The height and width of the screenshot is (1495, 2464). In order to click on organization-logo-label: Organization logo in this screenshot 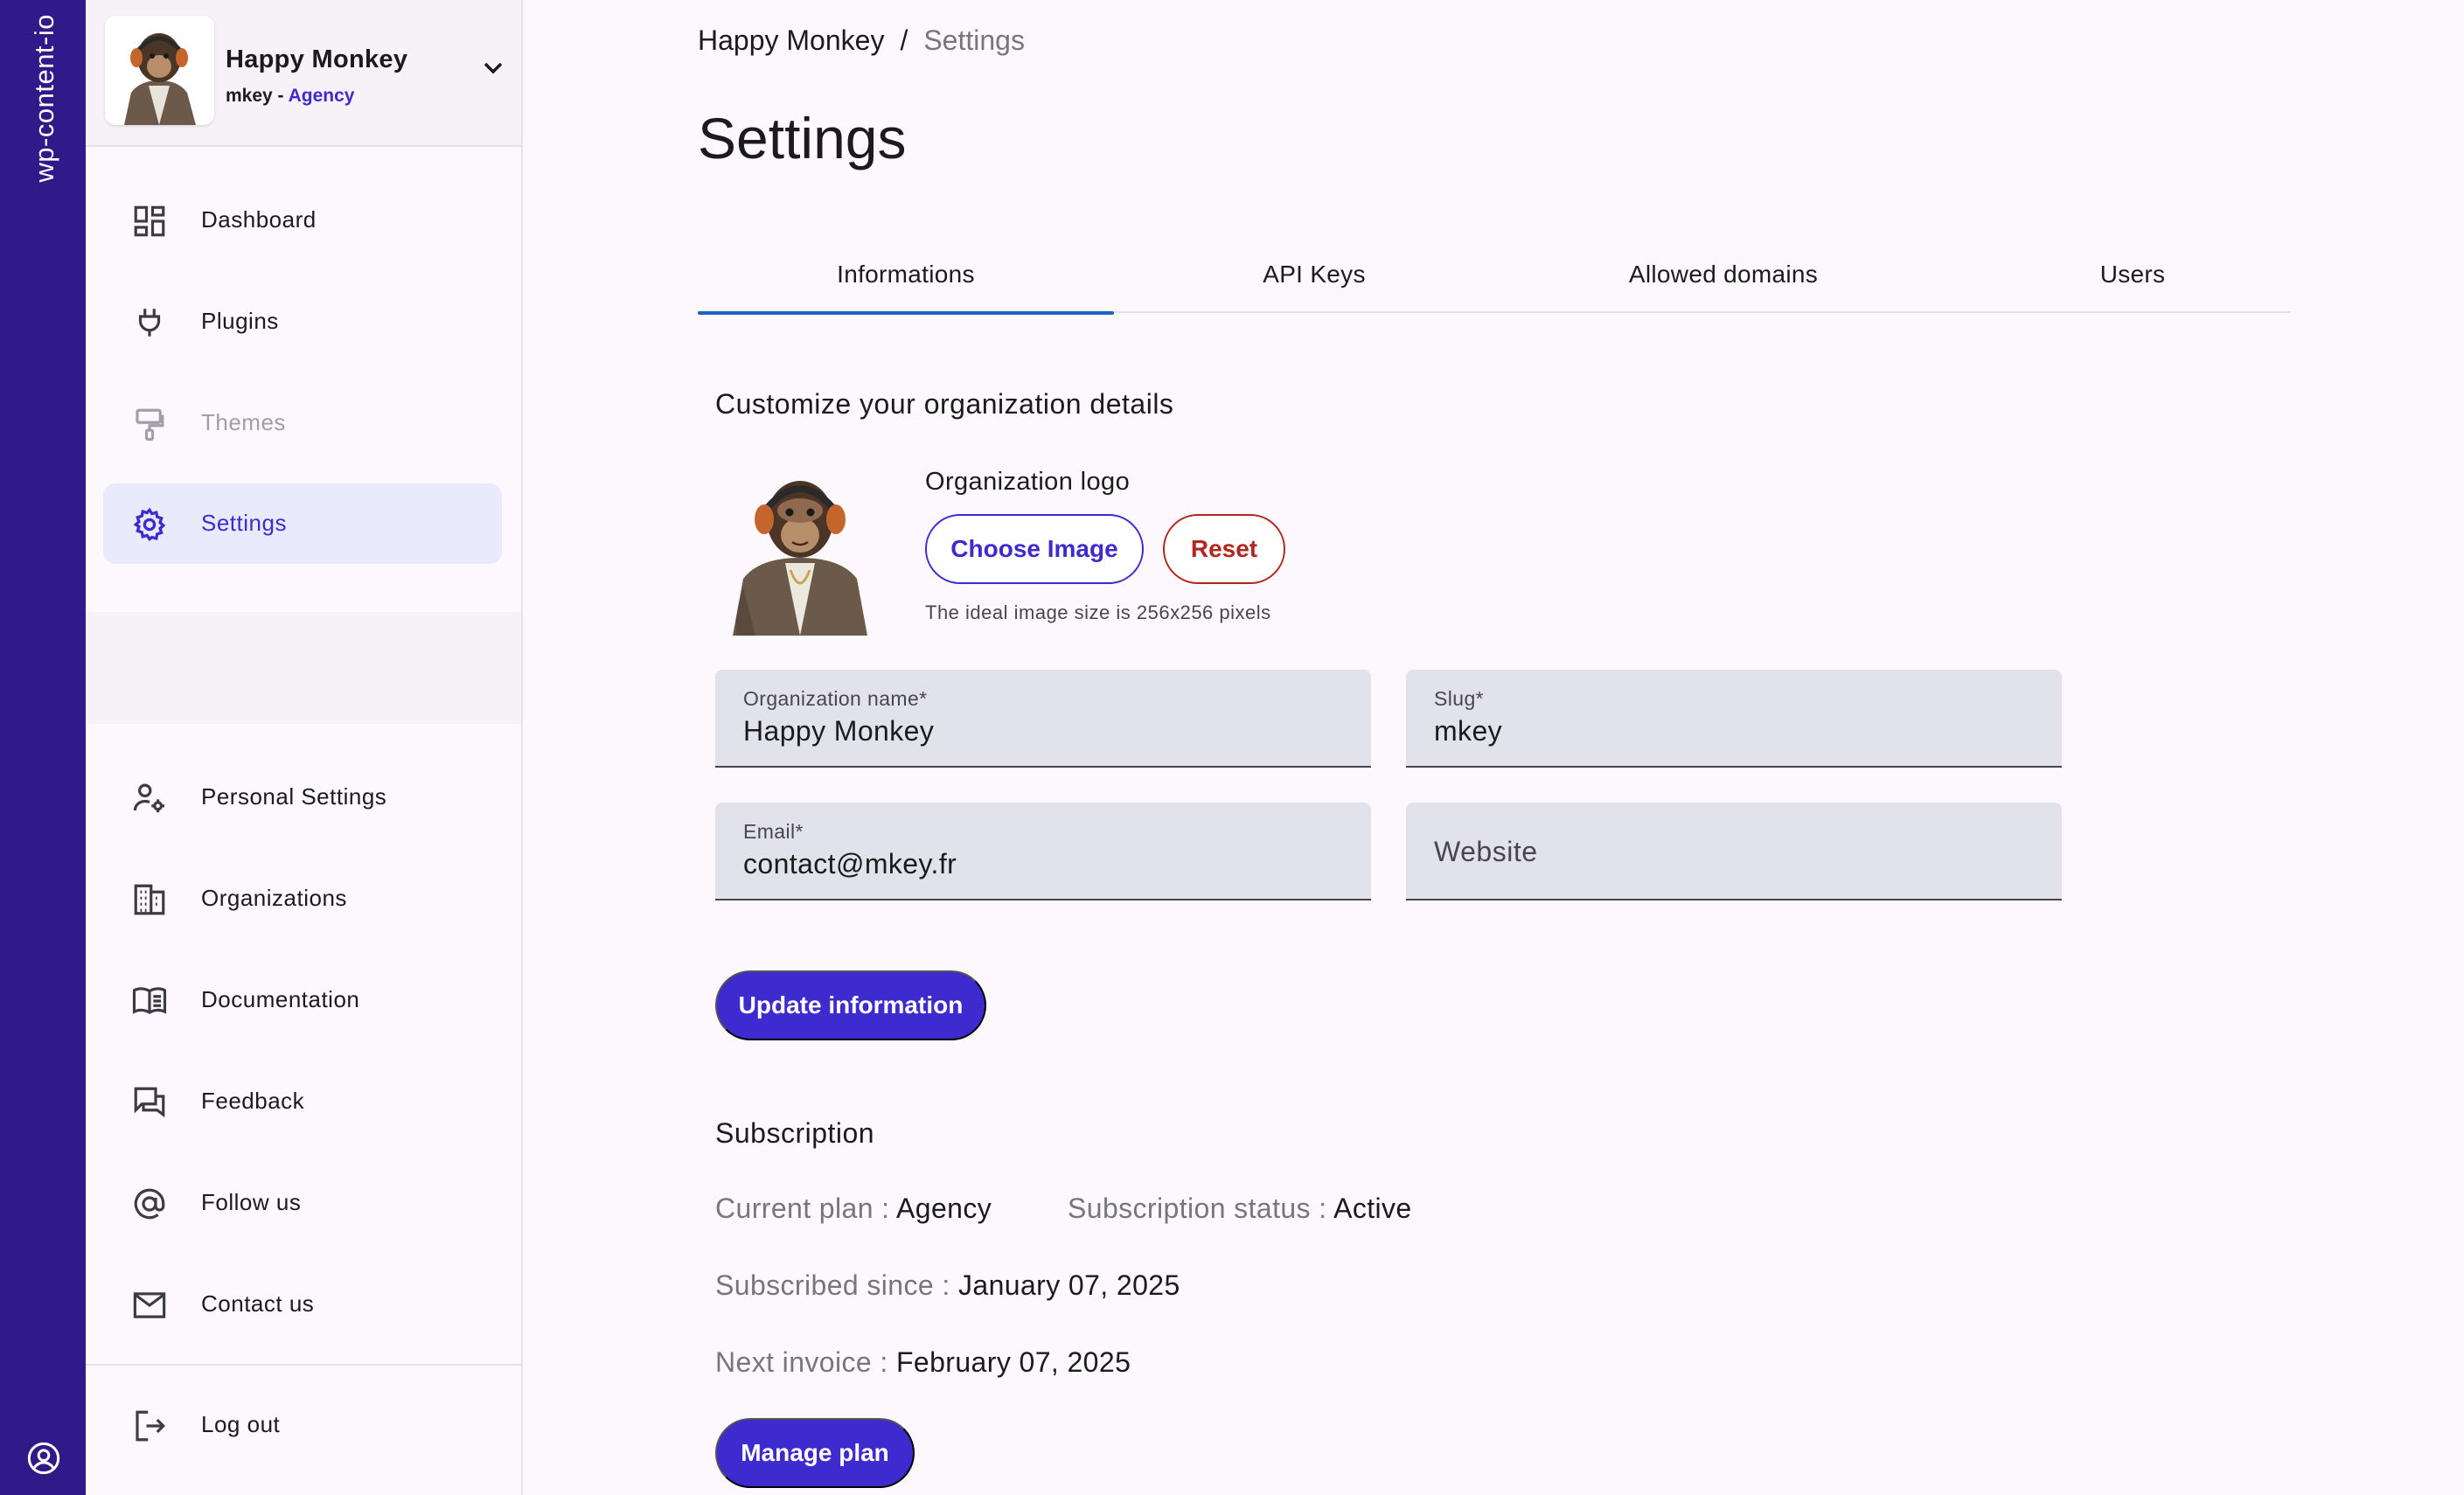, I will do `click(1028, 482)`.